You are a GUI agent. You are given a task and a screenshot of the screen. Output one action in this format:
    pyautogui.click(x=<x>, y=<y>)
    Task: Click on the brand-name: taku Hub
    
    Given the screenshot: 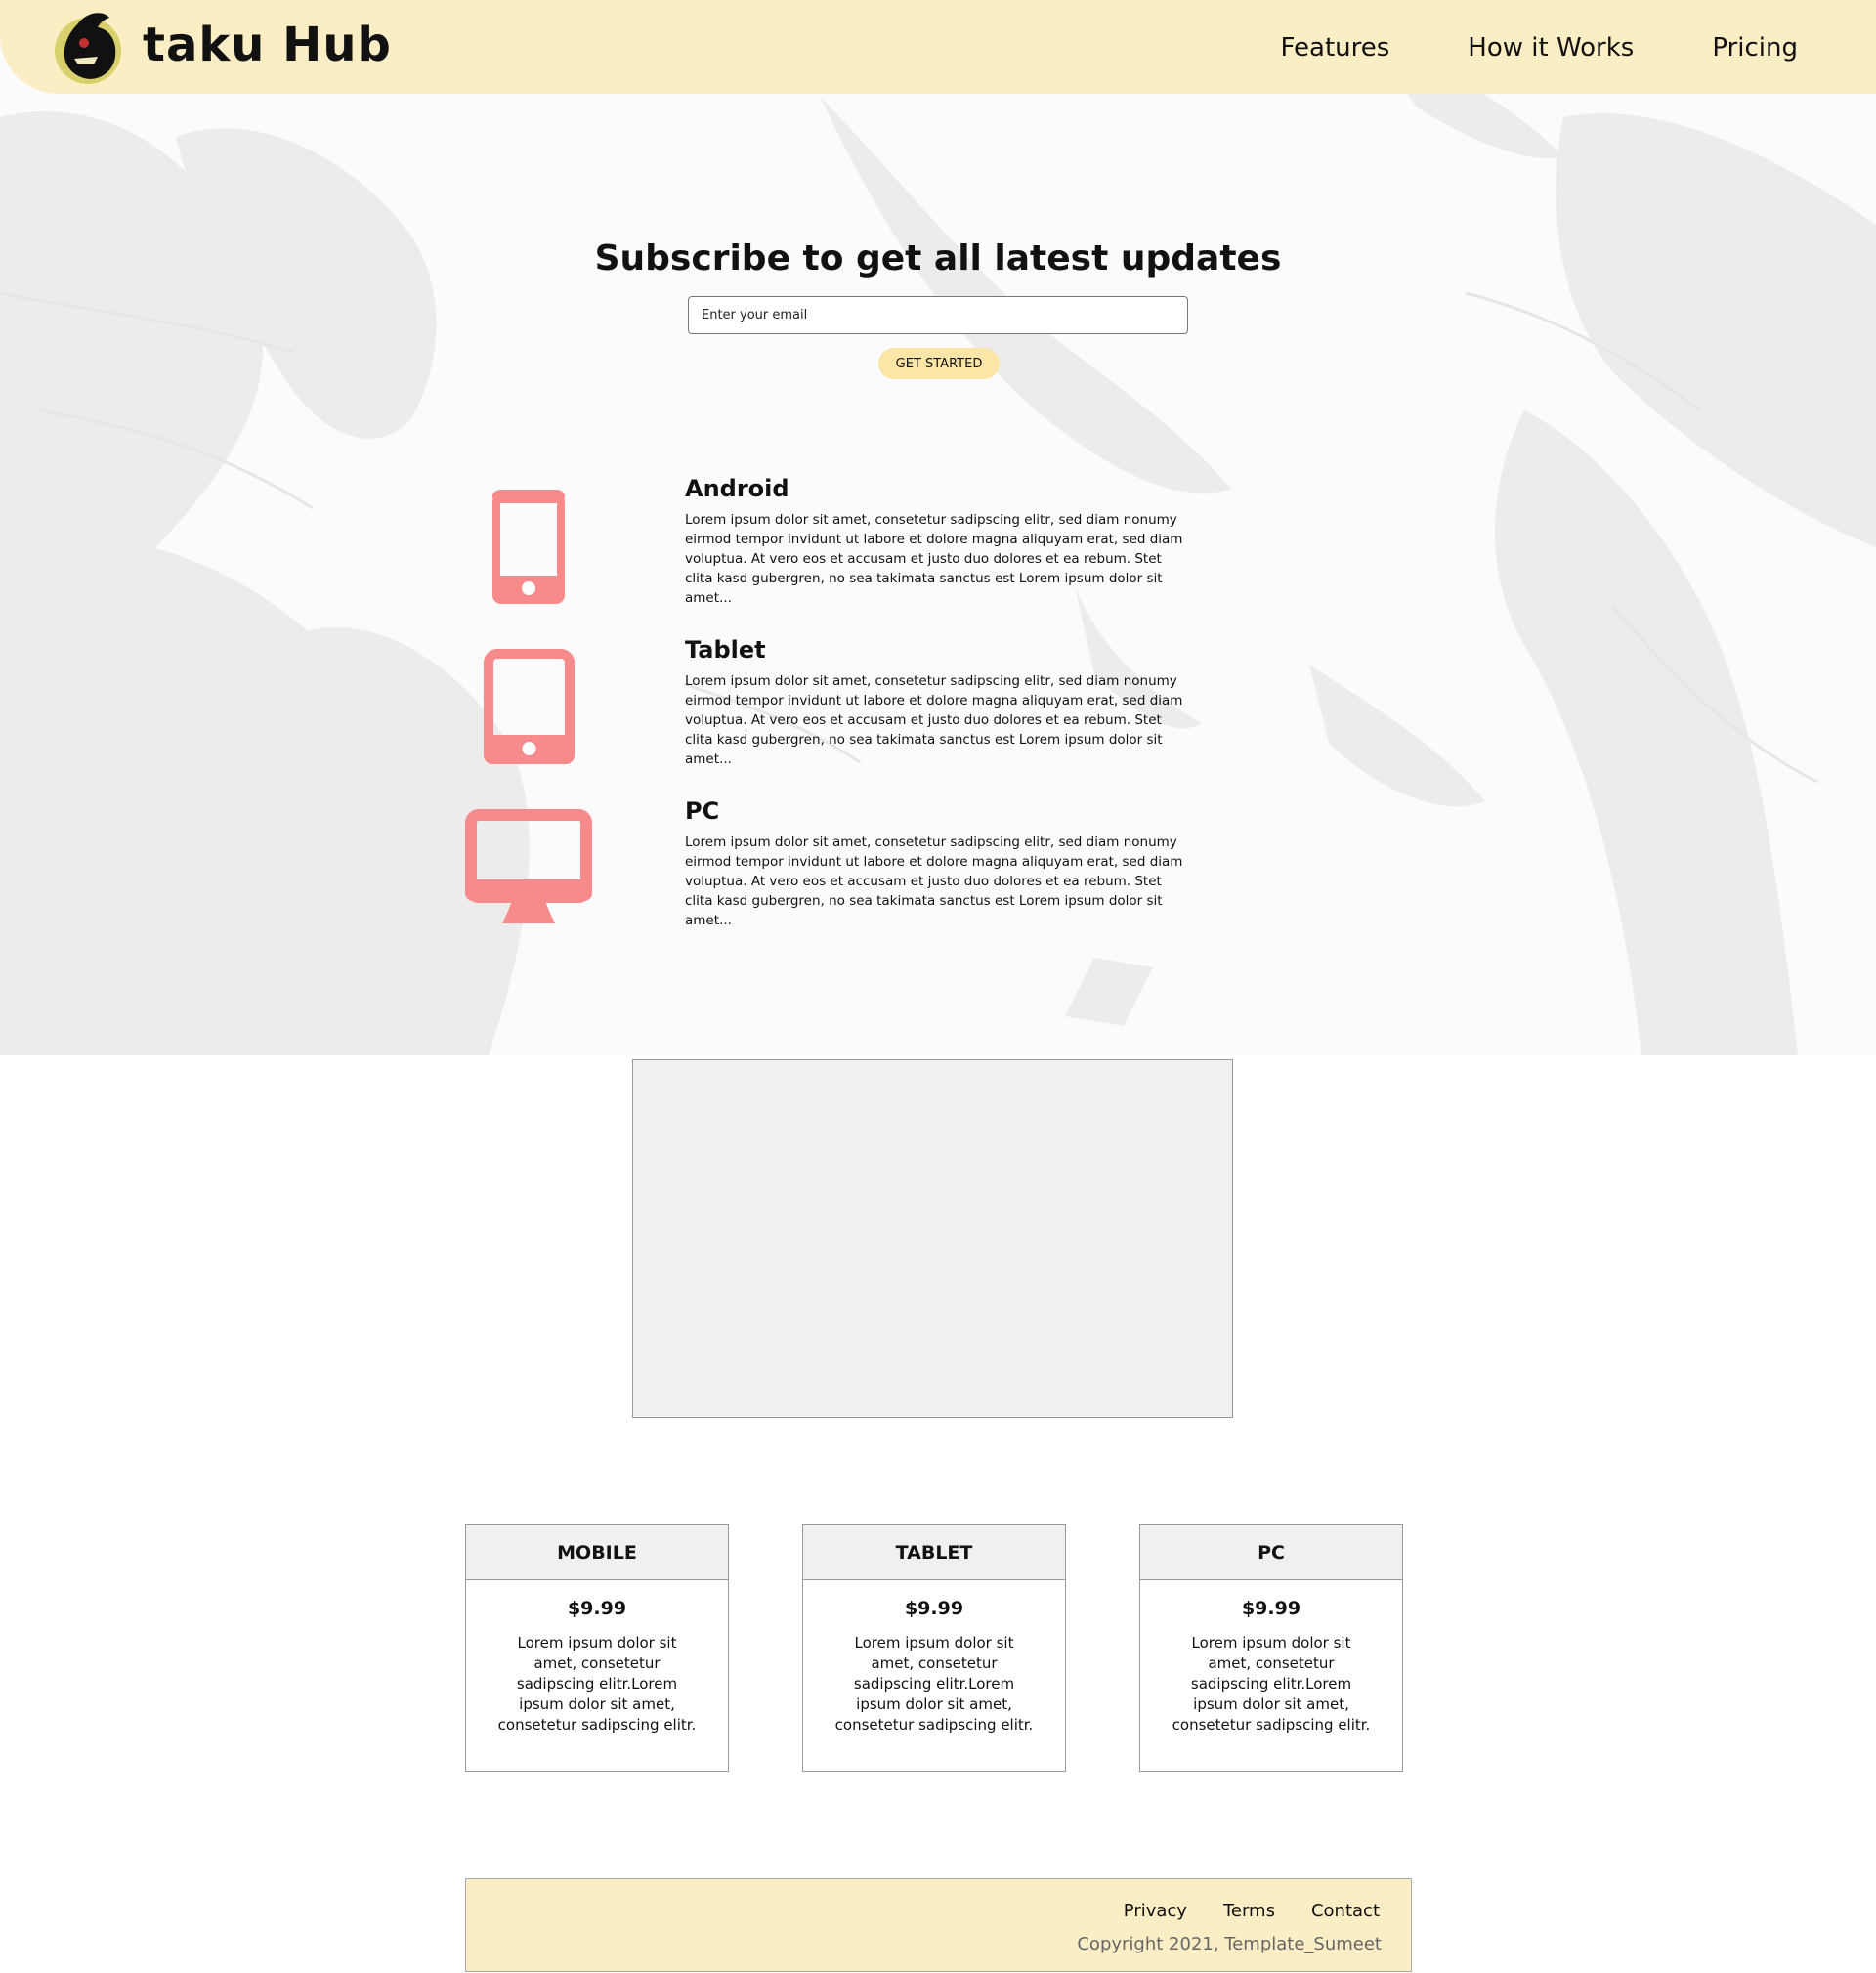 What is the action you would take?
    pyautogui.click(x=267, y=45)
    